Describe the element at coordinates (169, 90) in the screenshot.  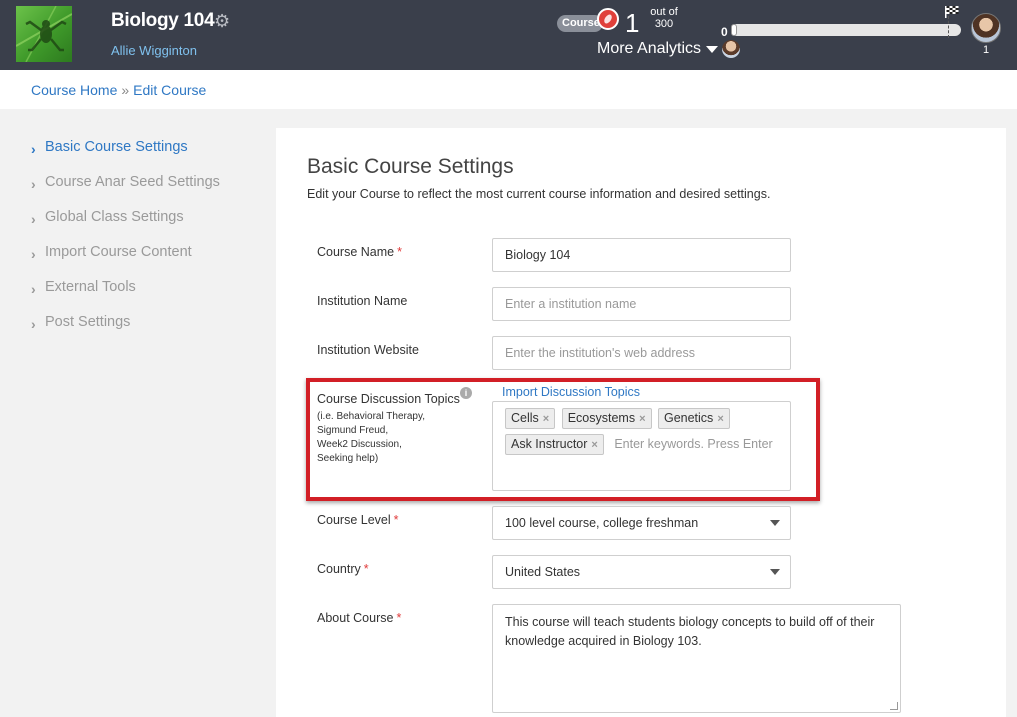
I see `breadcrumb-edit-course: Edit Course` at that location.